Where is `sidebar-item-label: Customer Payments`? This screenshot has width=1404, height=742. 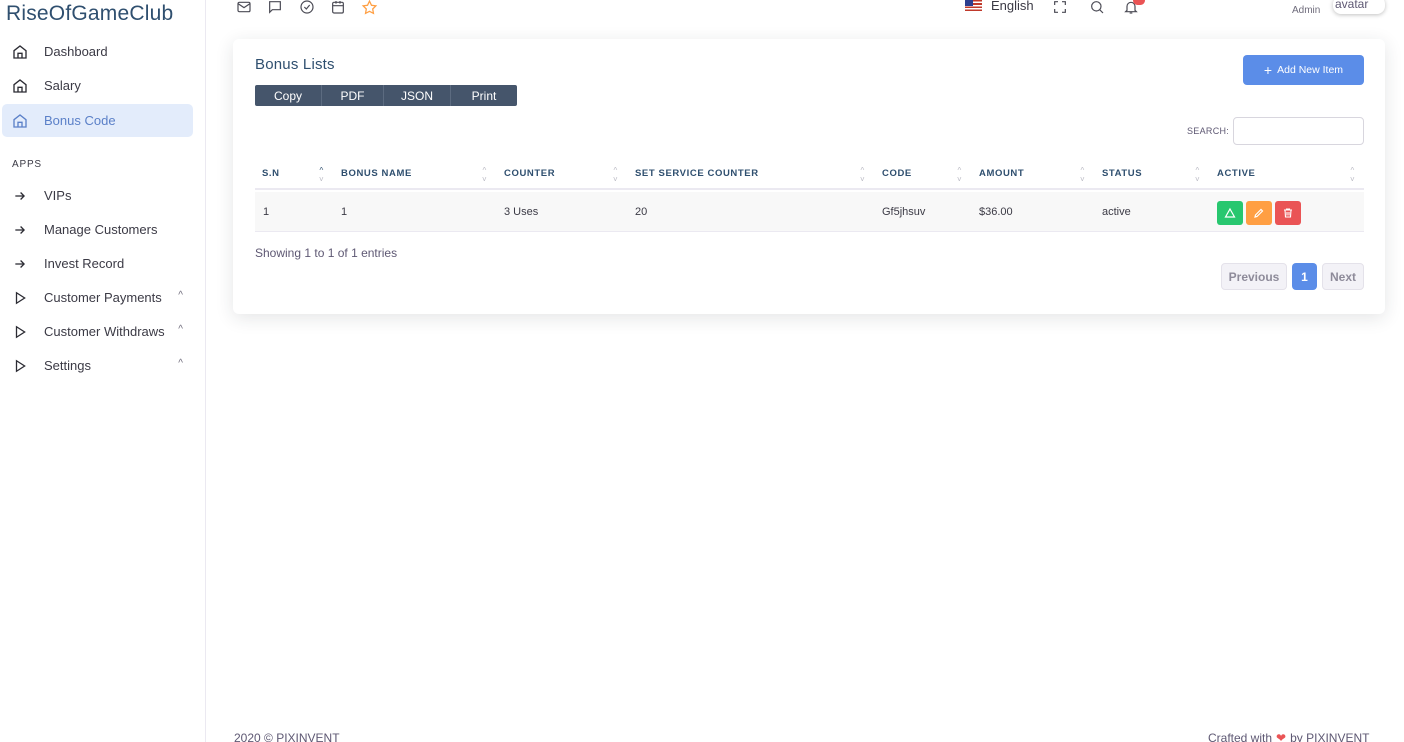
sidebar-item-label: Customer Payments is located at coordinates (103, 297).